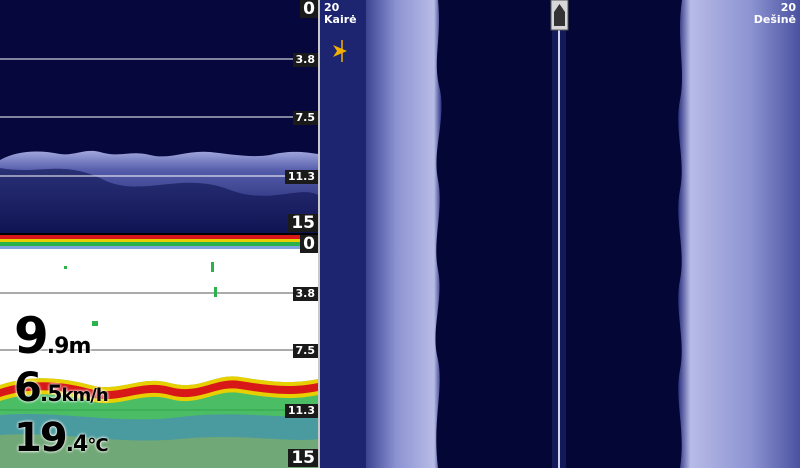 Image resolution: width=800 pixels, height=468 pixels. I want to click on depth-readout: 9.9m, so click(52, 336).